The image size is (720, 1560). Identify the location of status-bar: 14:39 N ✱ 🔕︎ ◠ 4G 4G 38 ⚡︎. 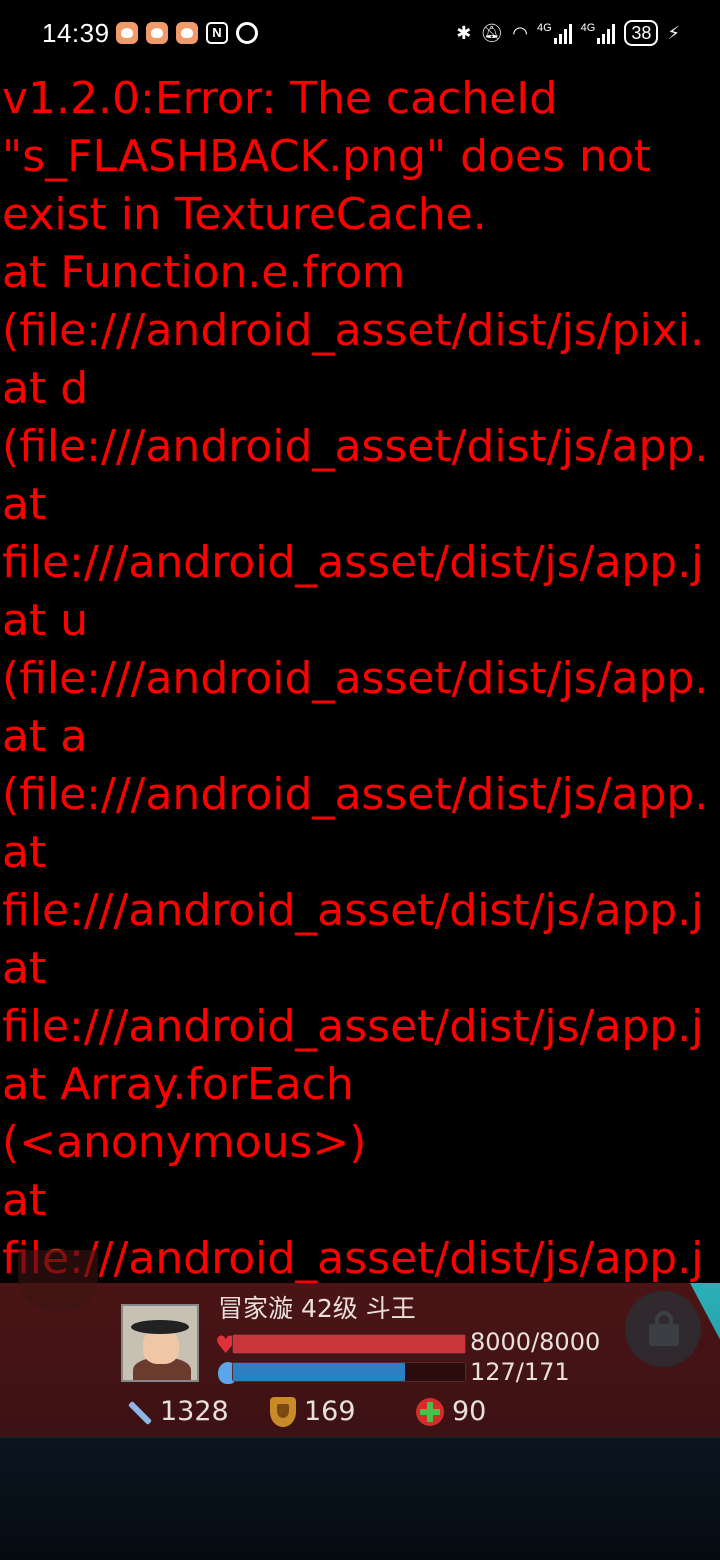
(360, 34).